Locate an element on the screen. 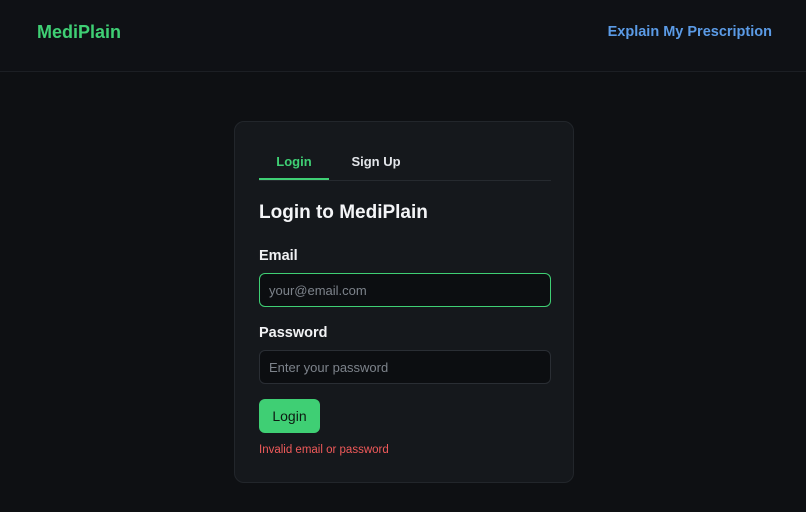 The image size is (806, 512). email-input is located at coordinates (405, 290).